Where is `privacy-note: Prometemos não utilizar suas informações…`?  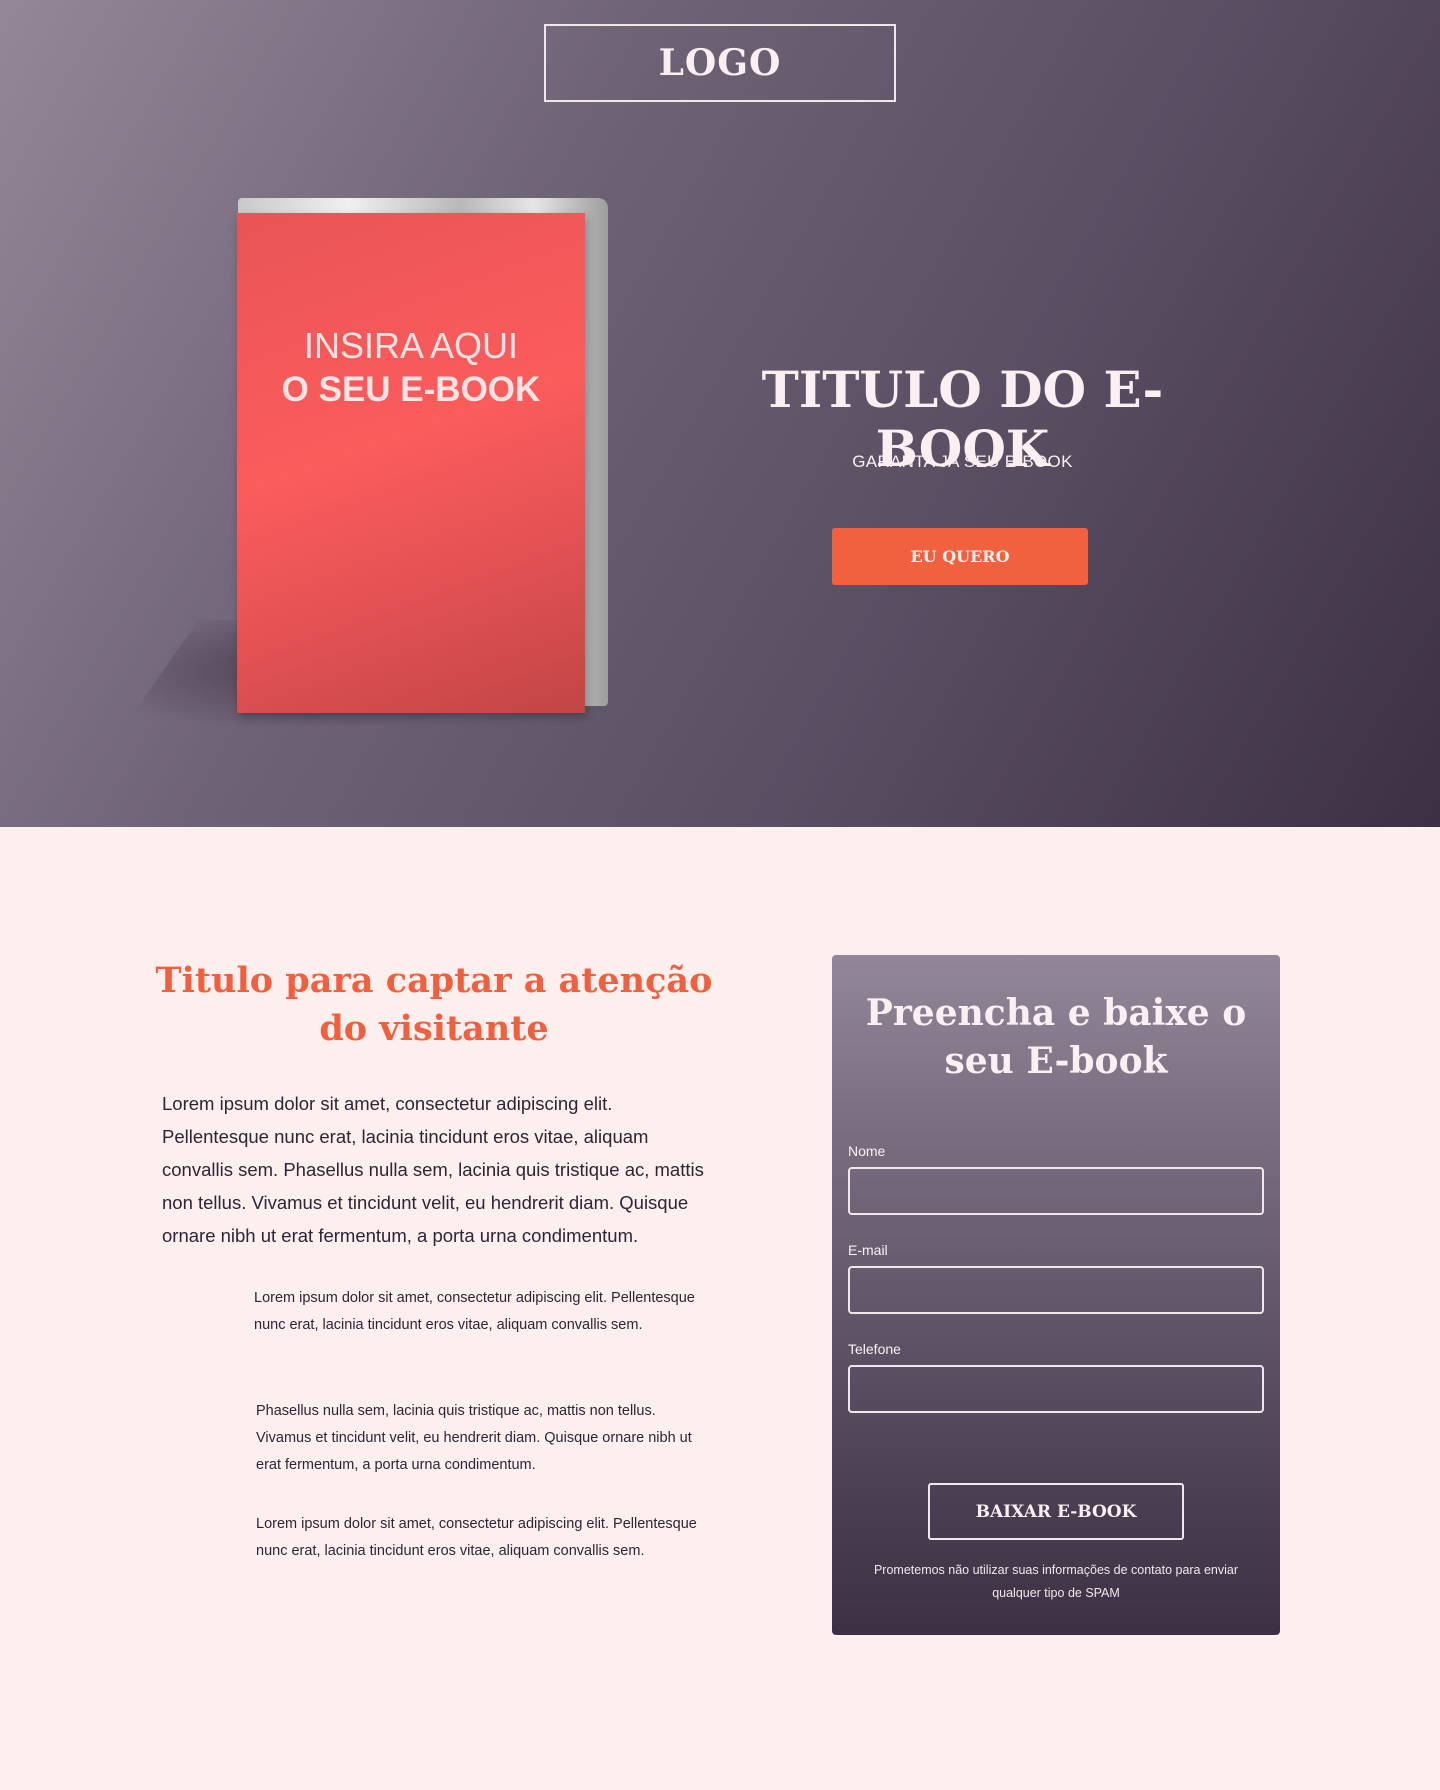 privacy-note: Prometemos não utilizar suas informações… is located at coordinates (1056, 1581).